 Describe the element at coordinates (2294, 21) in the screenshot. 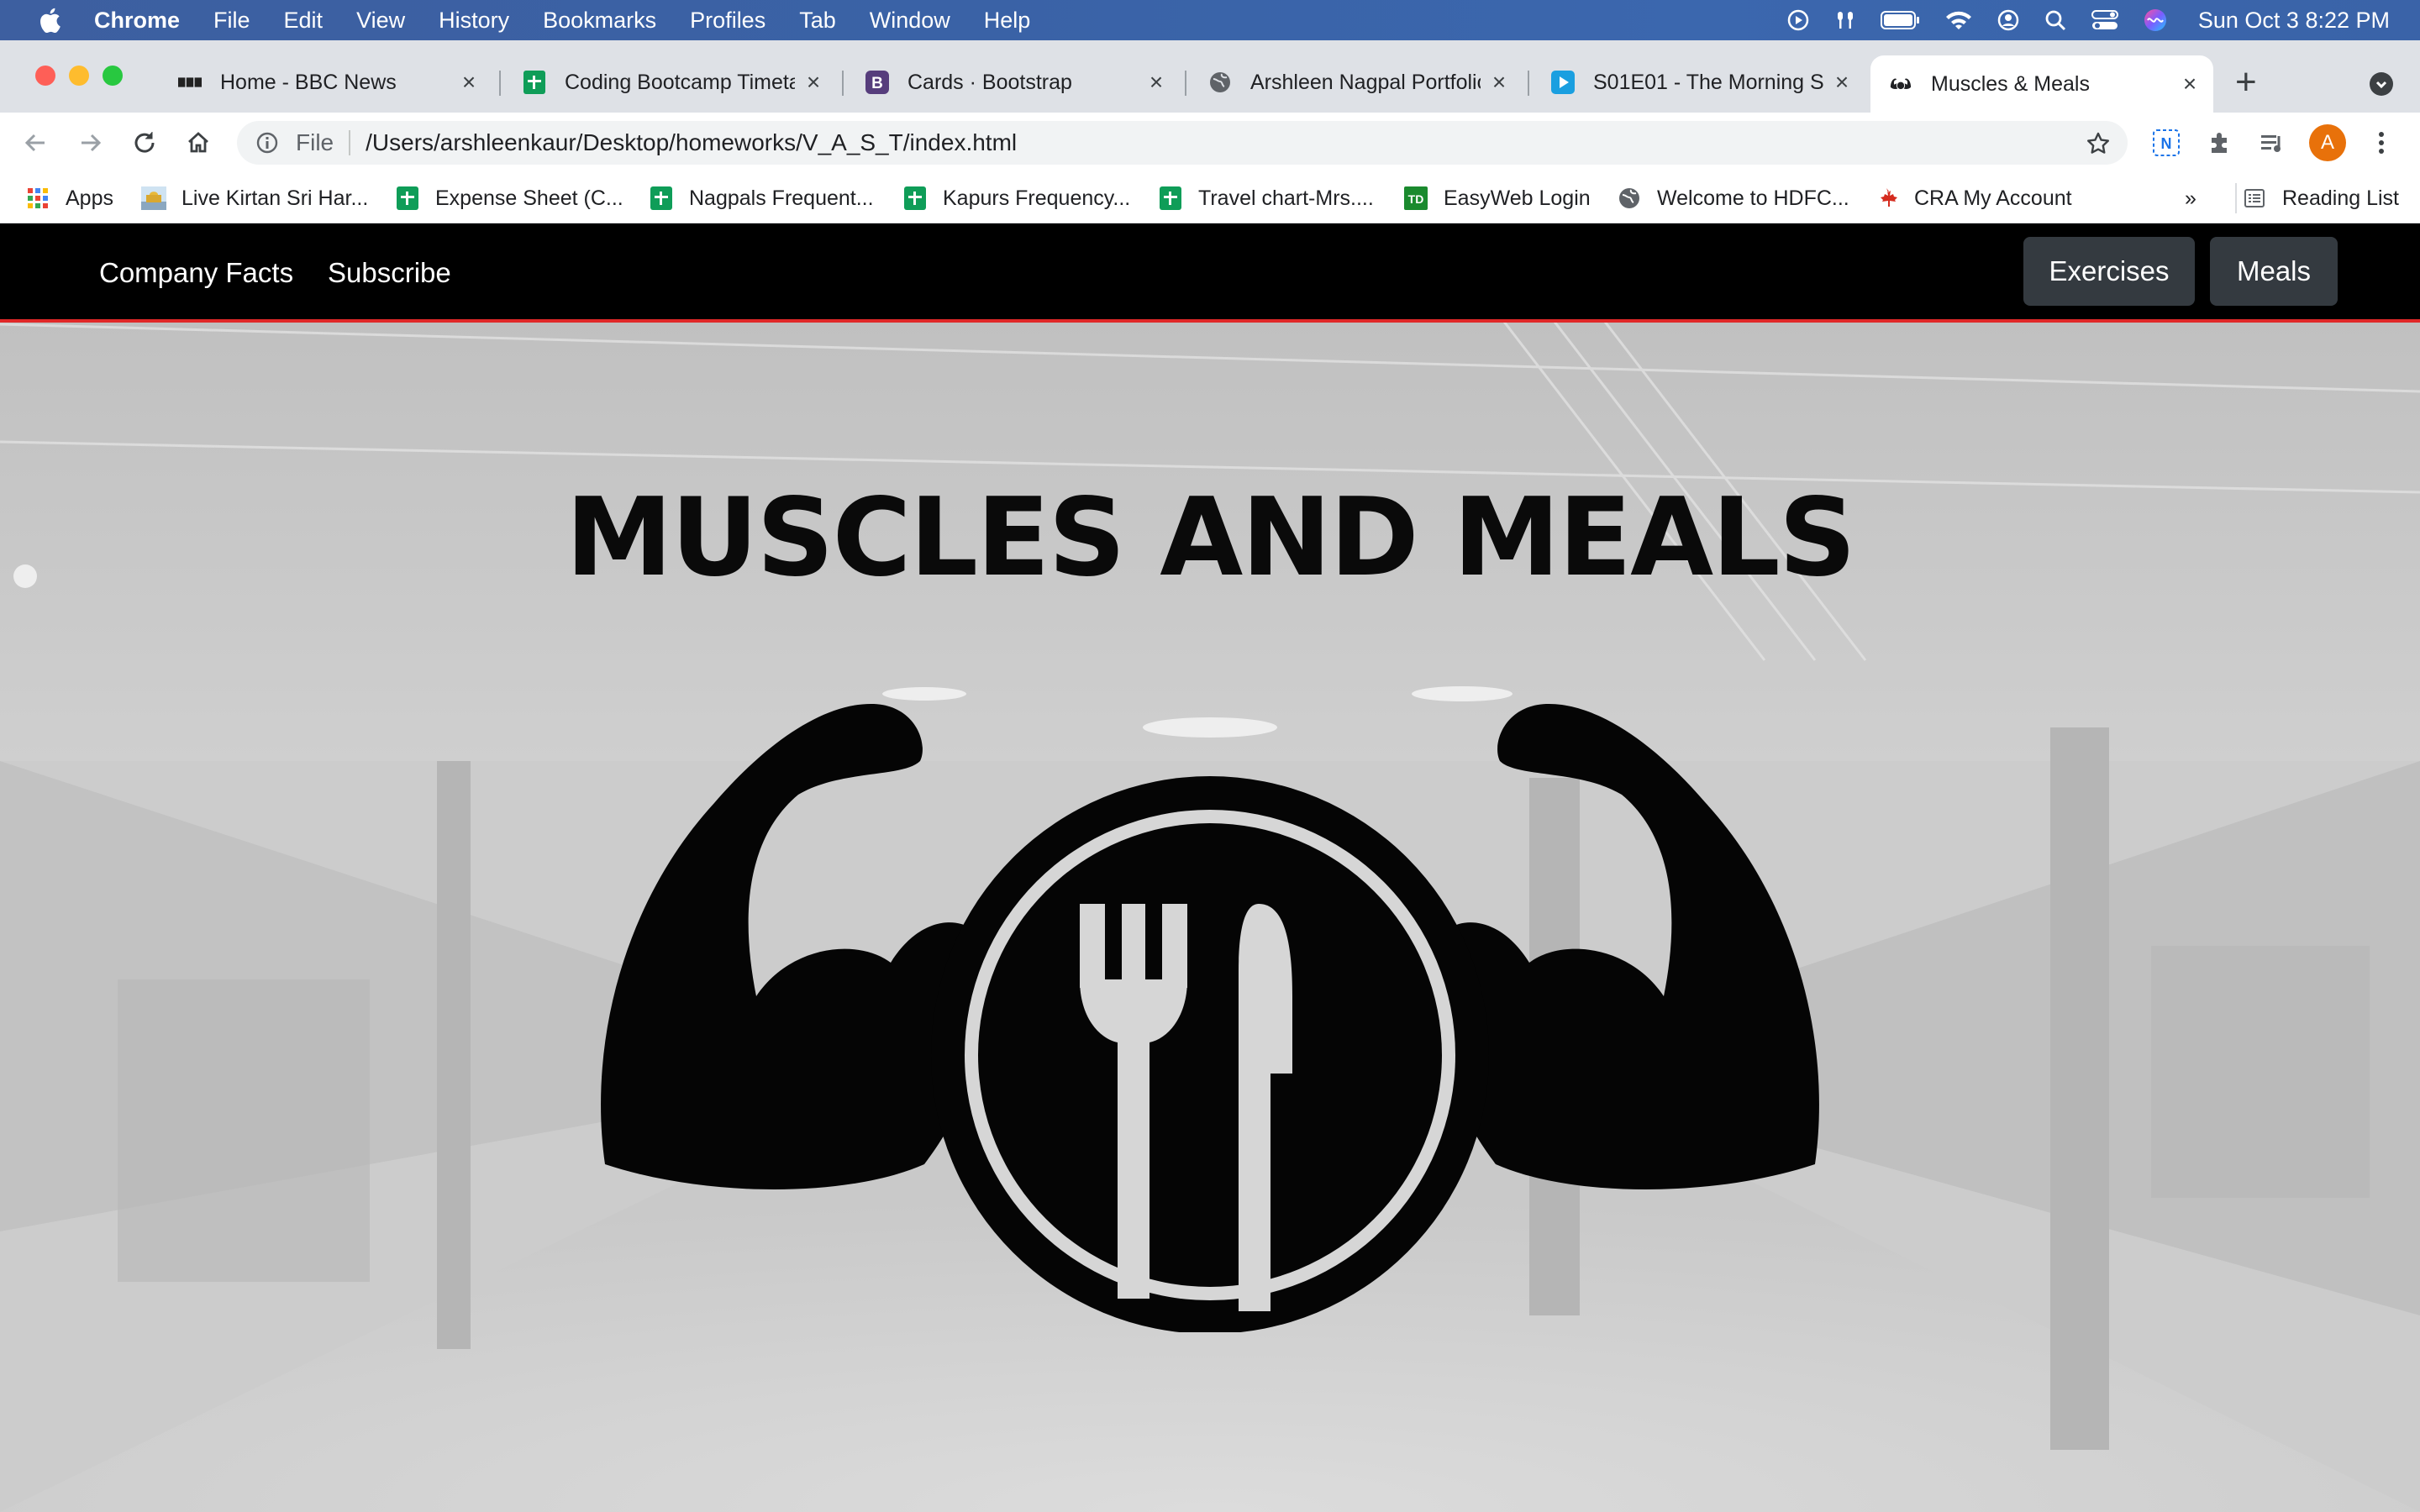

I see `menu-bar-clock: Sun Oct 3 8:22 PM` at that location.